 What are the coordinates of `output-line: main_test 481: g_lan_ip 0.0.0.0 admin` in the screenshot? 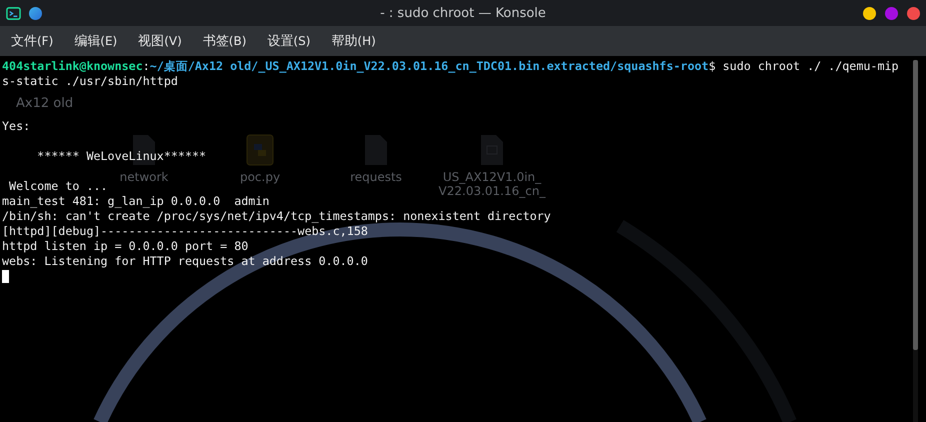 It's located at (136, 201).